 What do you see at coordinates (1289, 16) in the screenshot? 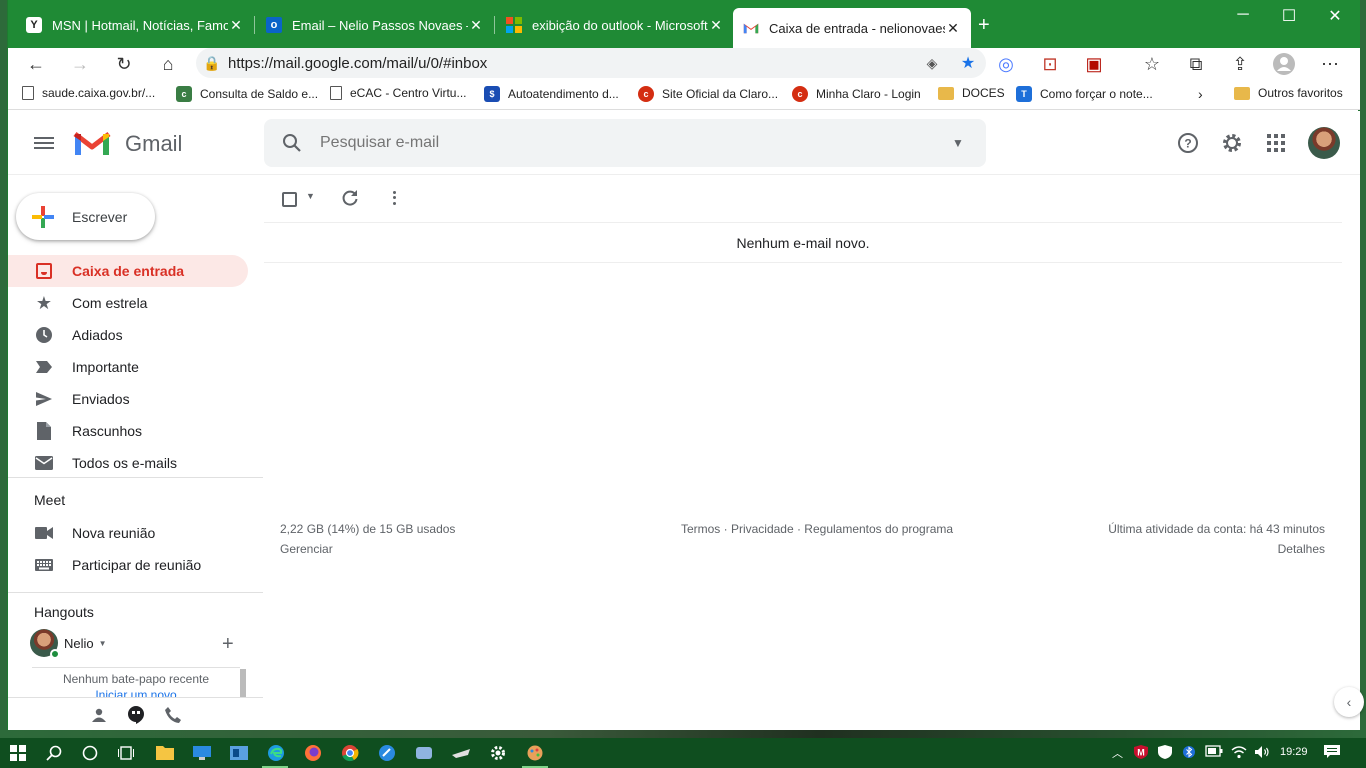
I see `maximize-icon: ☐` at bounding box center [1289, 16].